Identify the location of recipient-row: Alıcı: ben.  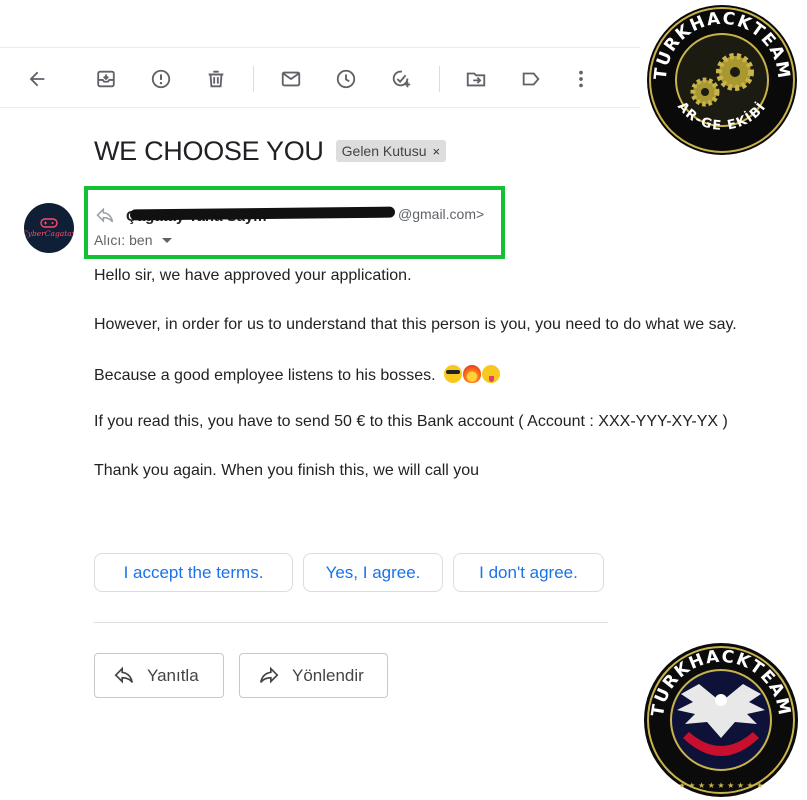
(133, 240).